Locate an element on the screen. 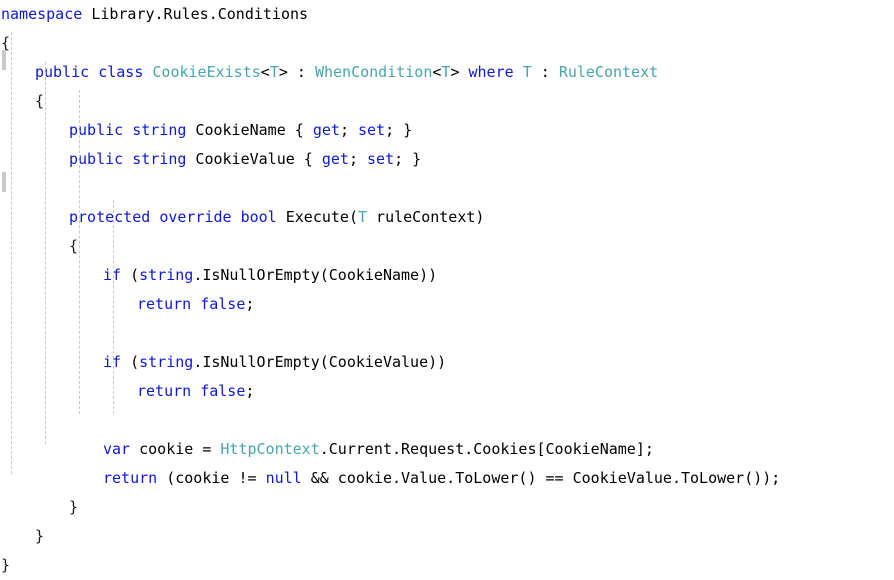 This screenshot has width=894, height=580. line-class-close-brace: } is located at coordinates (447, 536).